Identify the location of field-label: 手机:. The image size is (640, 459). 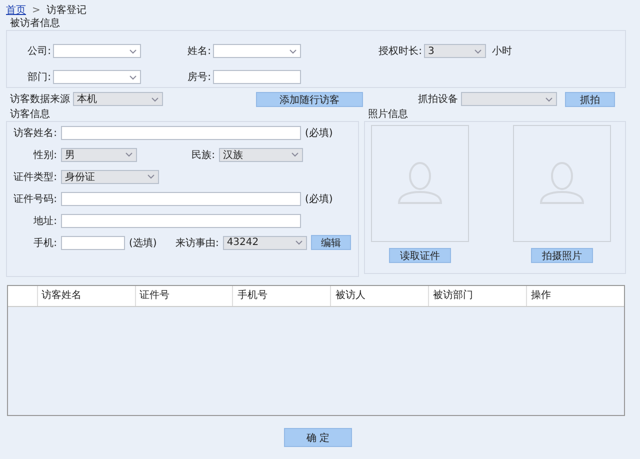
(44, 243).